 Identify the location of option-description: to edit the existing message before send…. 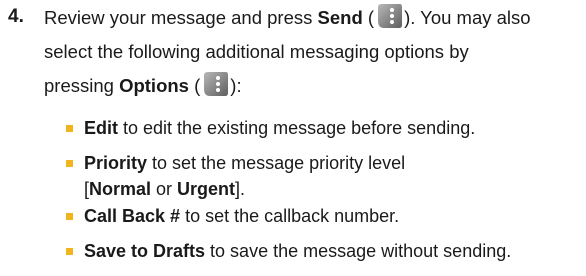
(297, 128).